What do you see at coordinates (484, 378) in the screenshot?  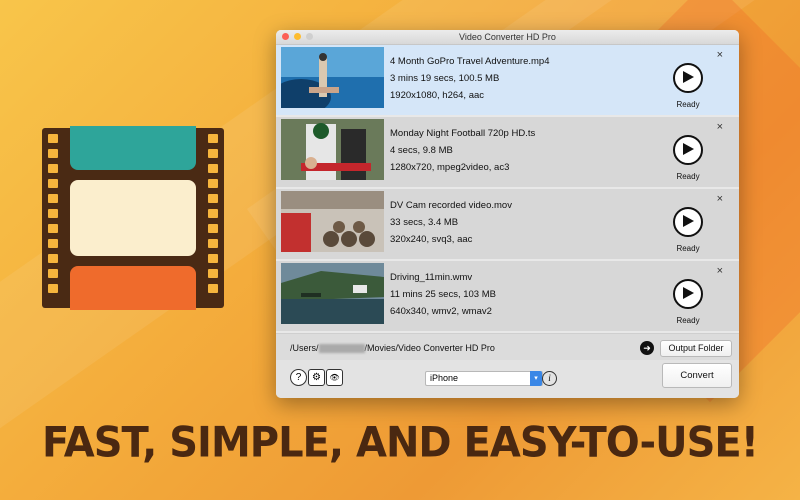 I see `device-select: iPhone ▾` at bounding box center [484, 378].